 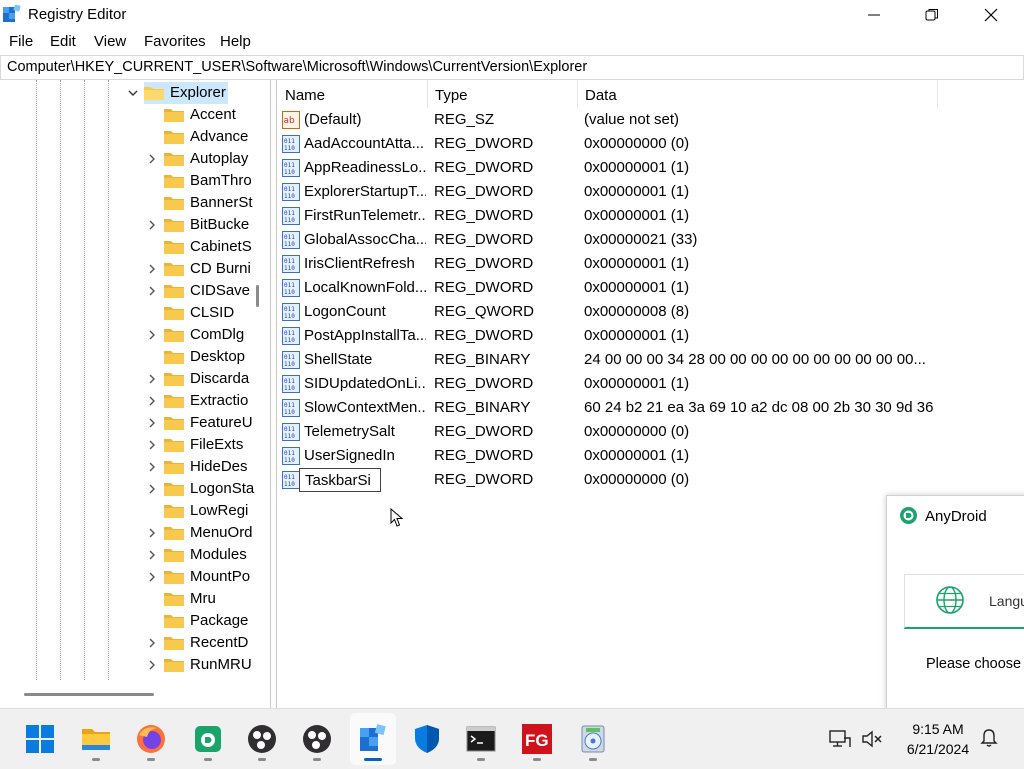 What do you see at coordinates (512, 15) in the screenshot?
I see `title-bar: Registry Editor` at bounding box center [512, 15].